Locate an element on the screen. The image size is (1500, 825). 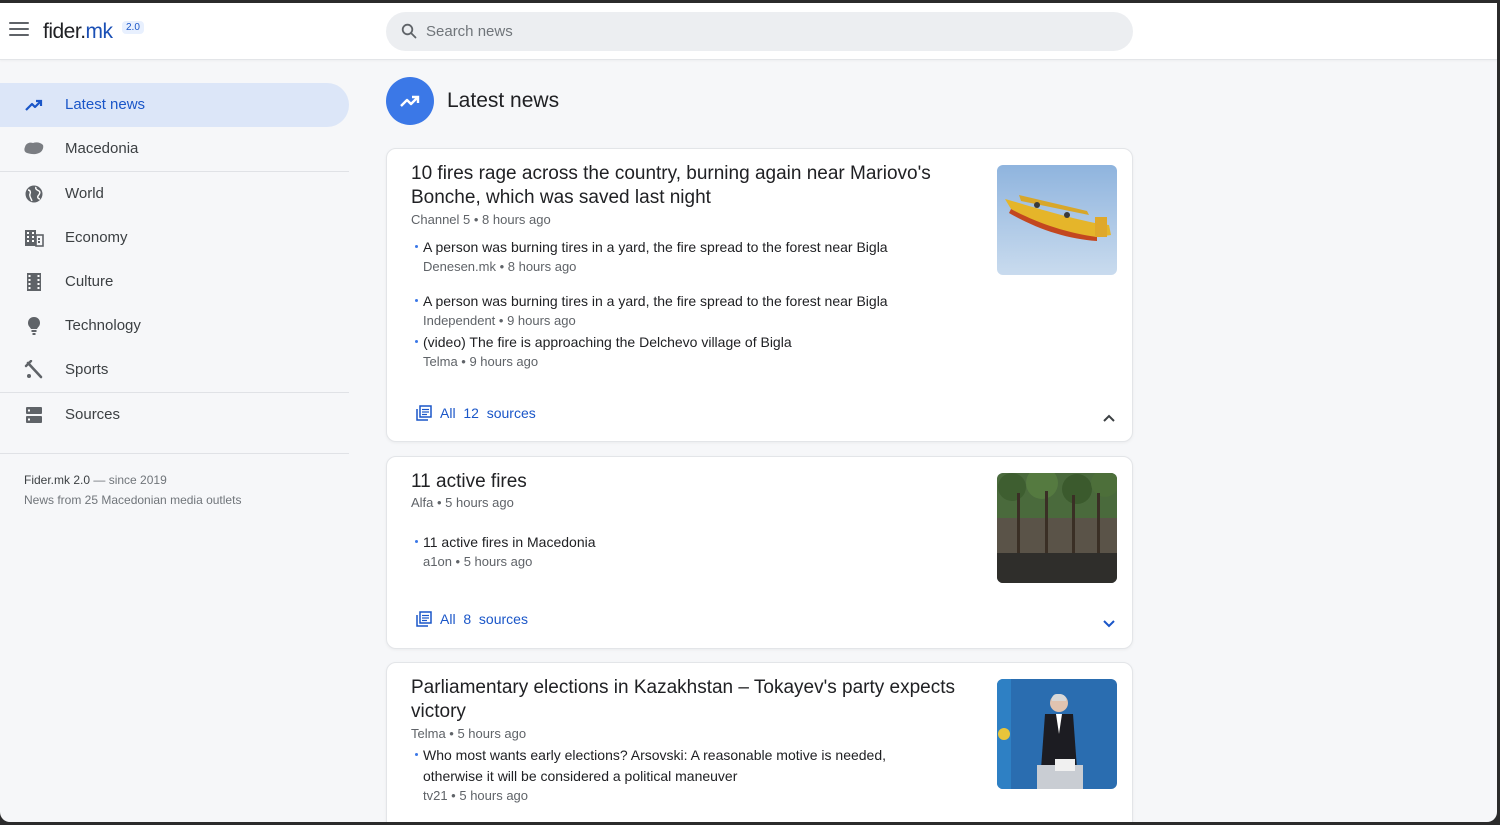
related-article-title: 11 active fires in Macedonia is located at coordinates (680, 542).